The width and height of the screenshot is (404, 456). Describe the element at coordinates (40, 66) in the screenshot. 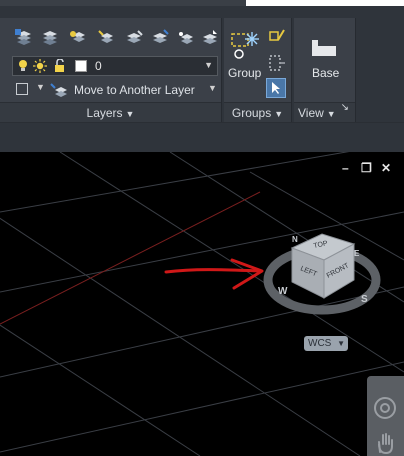

I see `sun-icon` at that location.